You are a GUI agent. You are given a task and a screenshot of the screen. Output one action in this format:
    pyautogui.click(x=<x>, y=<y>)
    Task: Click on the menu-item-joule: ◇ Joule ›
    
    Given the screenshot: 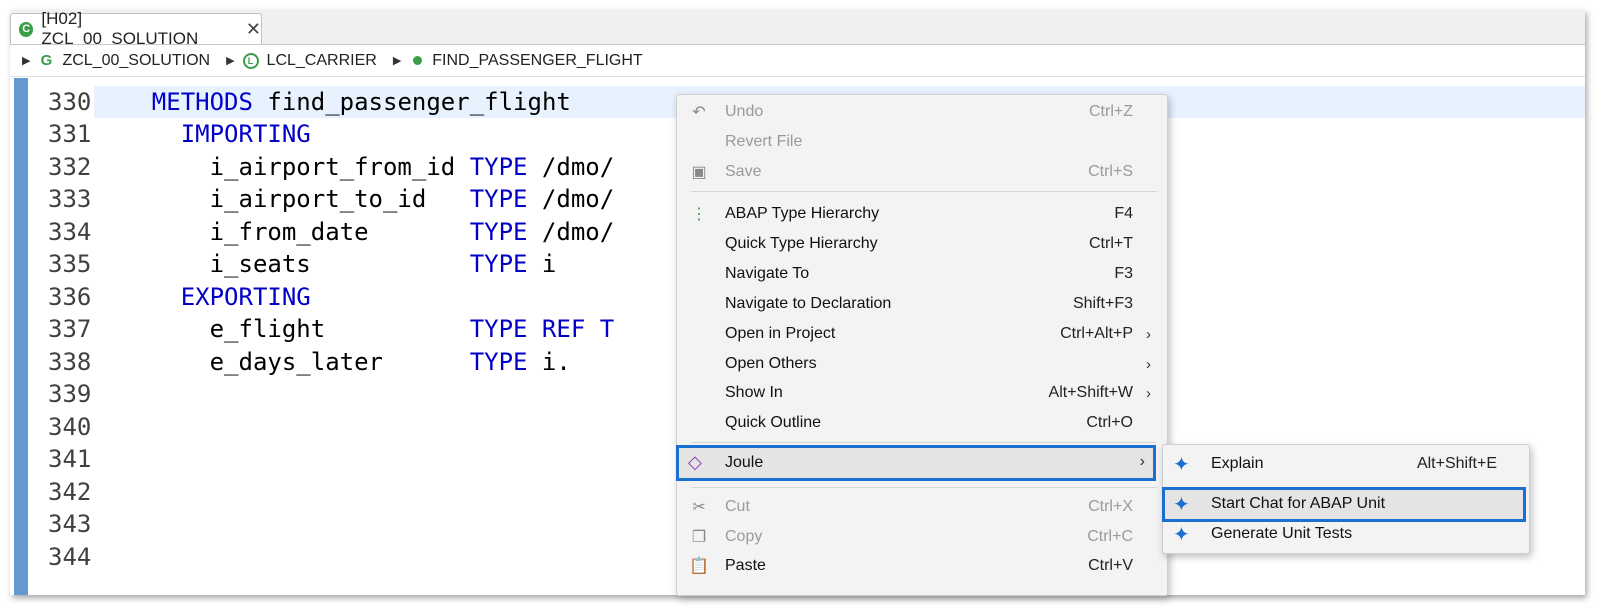 What is the action you would take?
    pyautogui.click(x=916, y=463)
    